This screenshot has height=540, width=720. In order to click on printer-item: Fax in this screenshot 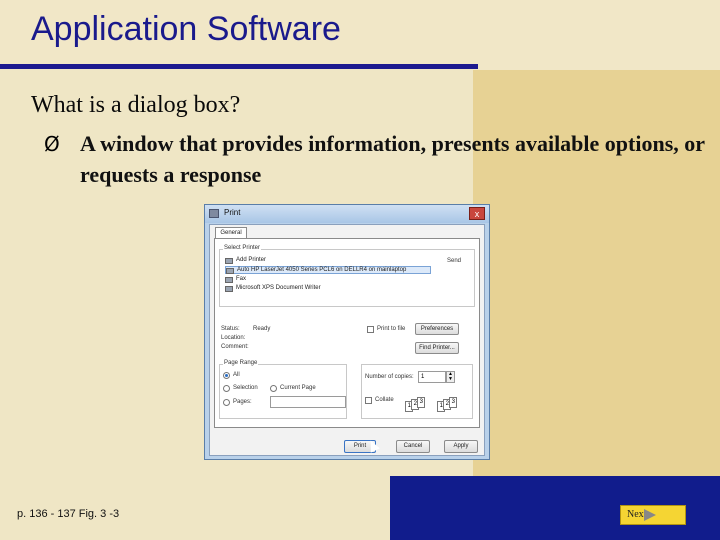, I will do `click(236, 279)`.